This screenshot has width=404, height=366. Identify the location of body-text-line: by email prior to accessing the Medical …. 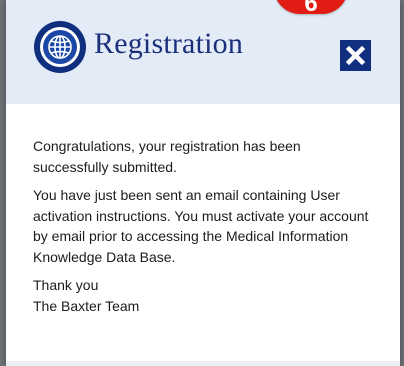
(191, 236).